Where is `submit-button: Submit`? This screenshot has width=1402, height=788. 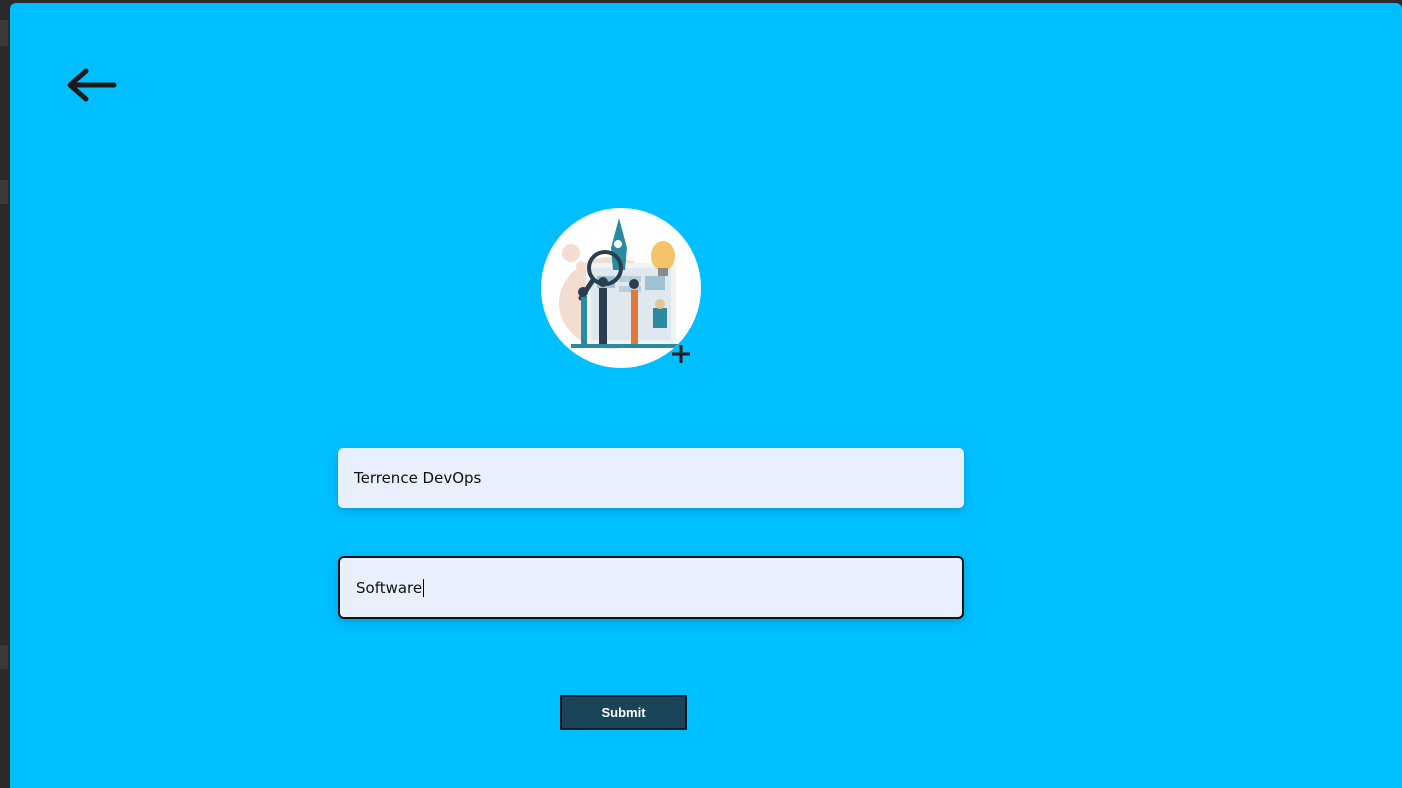
submit-button: Submit is located at coordinates (623, 712).